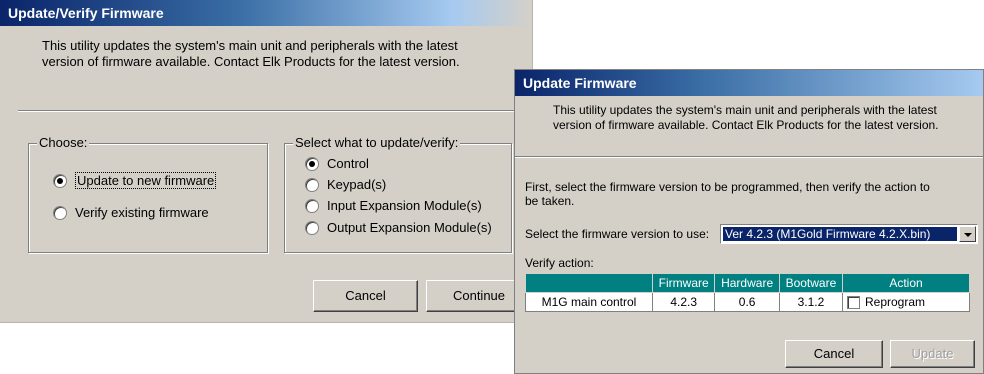 The width and height of the screenshot is (984, 374). I want to click on bootware-cell: 3.1.2, so click(811, 302).